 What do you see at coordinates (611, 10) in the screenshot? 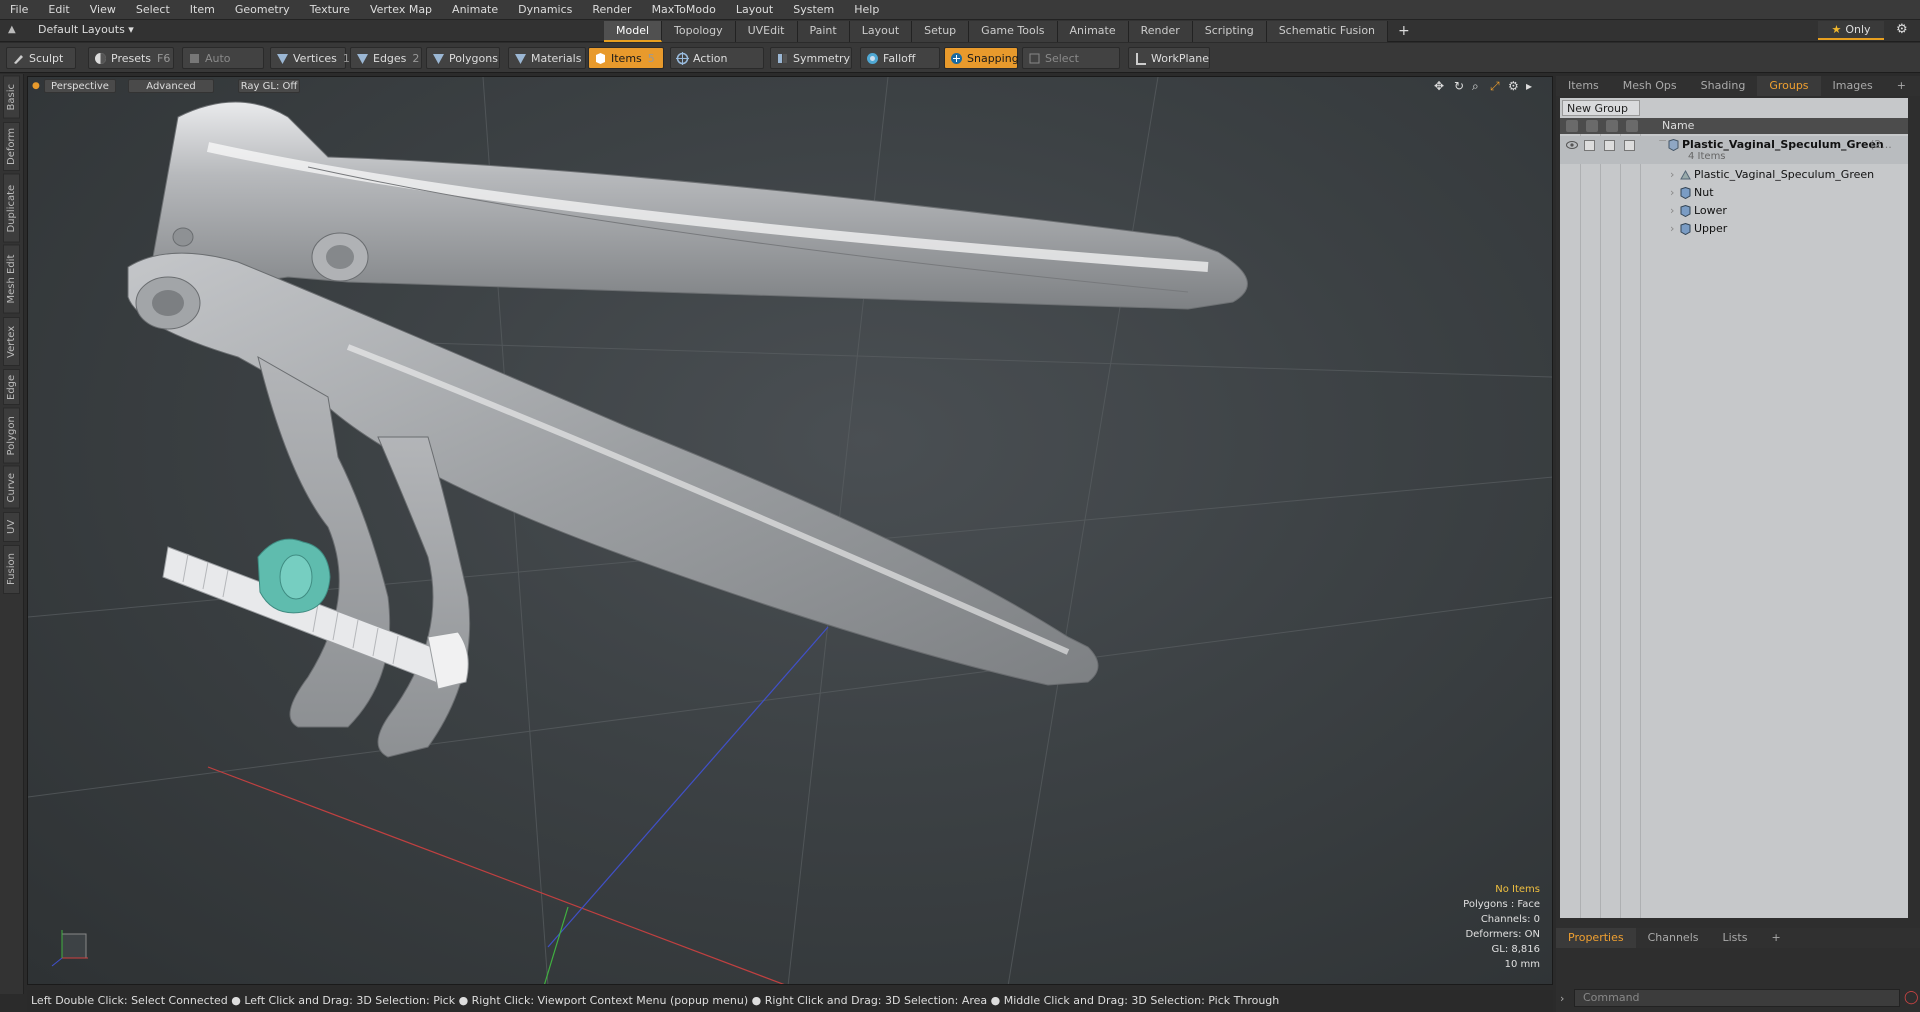
I see `menu-render: Render` at bounding box center [611, 10].